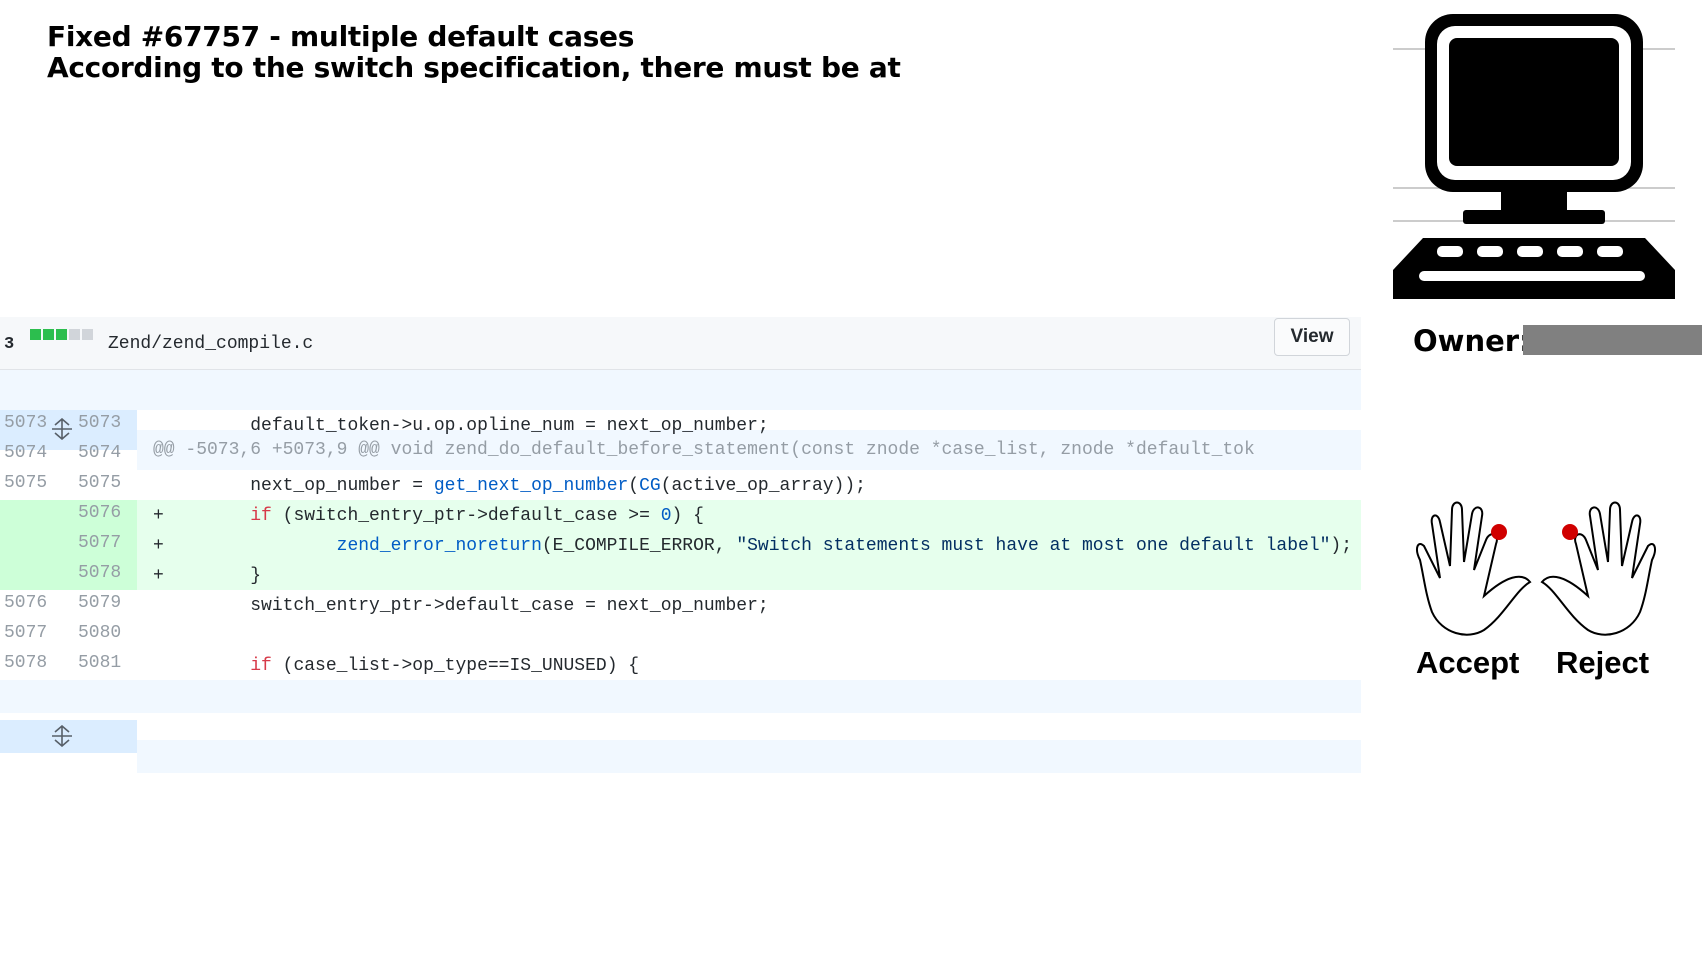  What do you see at coordinates (680, 343) in the screenshot?
I see `file-header: 3 Zend/zend_compile.c View` at bounding box center [680, 343].